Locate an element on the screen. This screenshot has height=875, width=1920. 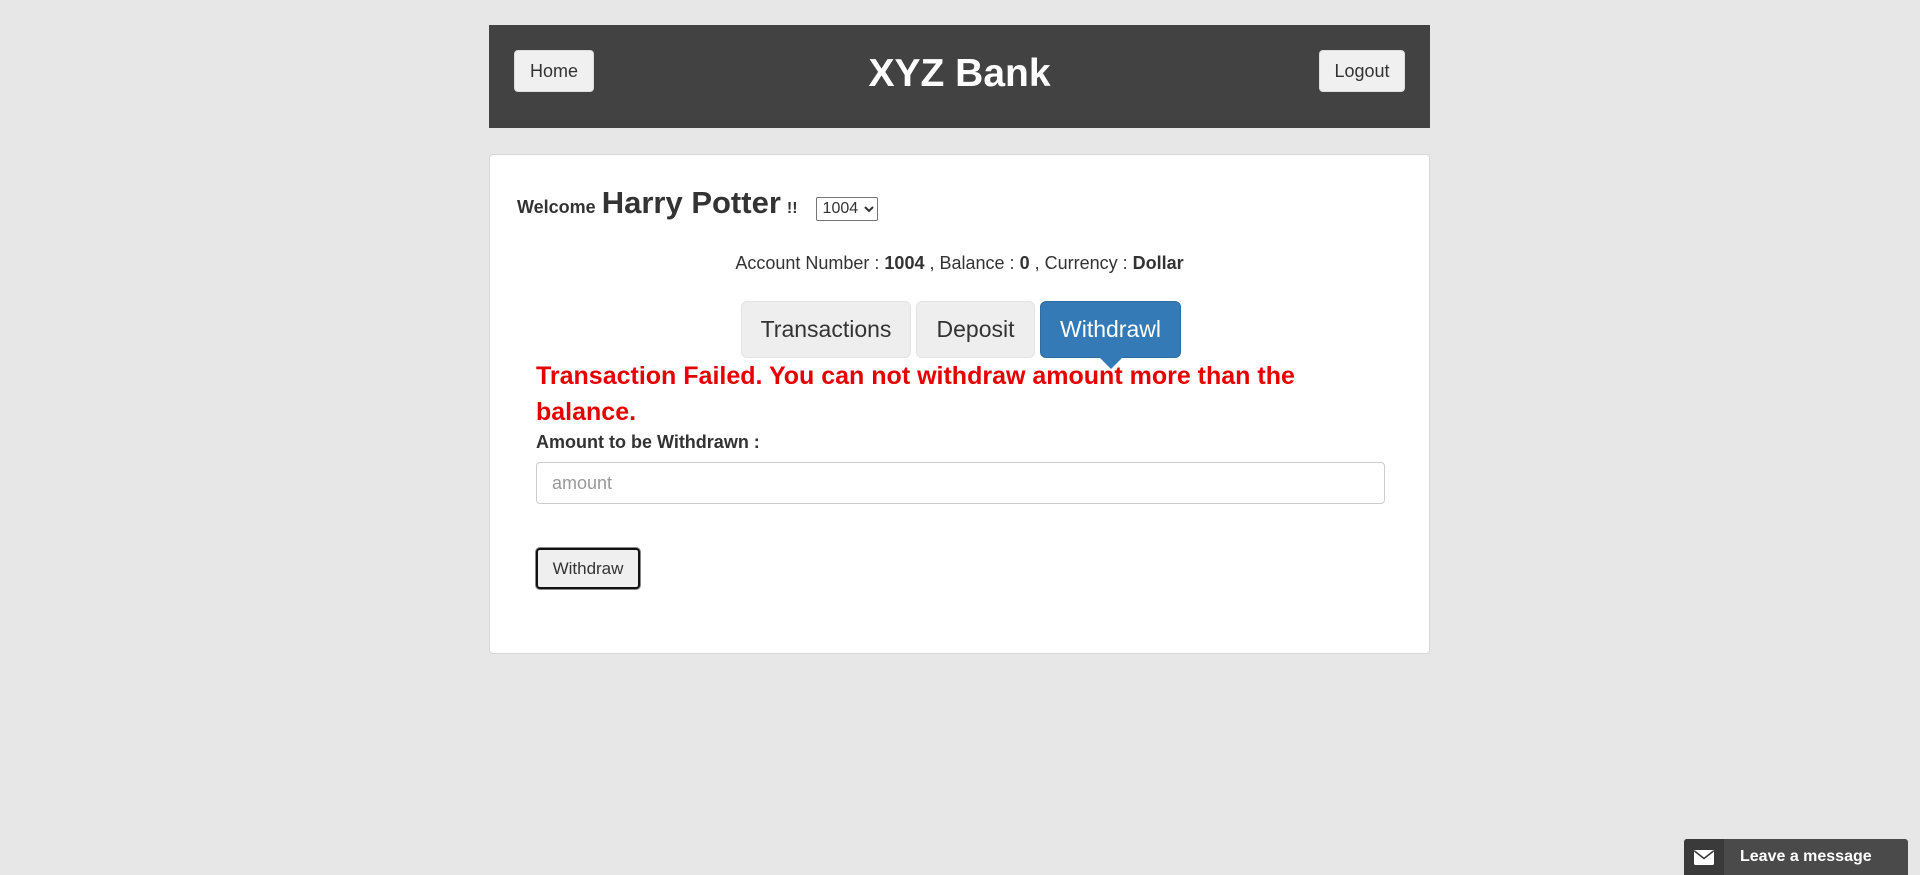
account-number: 1004 is located at coordinates (904, 263).